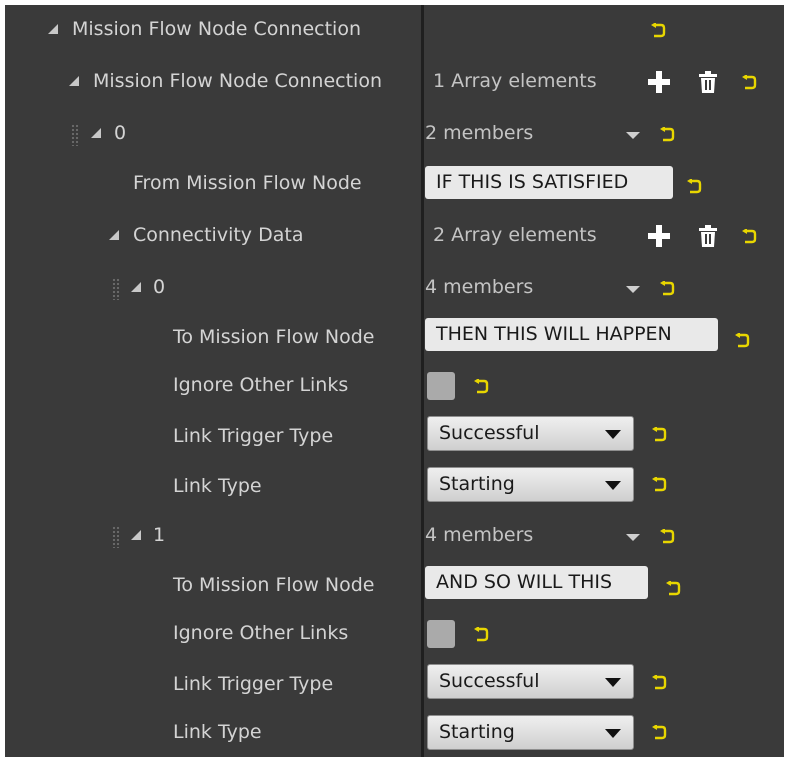  What do you see at coordinates (571, 334) in the screenshot?
I see `to-node-field: THEN THIS WILL HAPPEN` at bounding box center [571, 334].